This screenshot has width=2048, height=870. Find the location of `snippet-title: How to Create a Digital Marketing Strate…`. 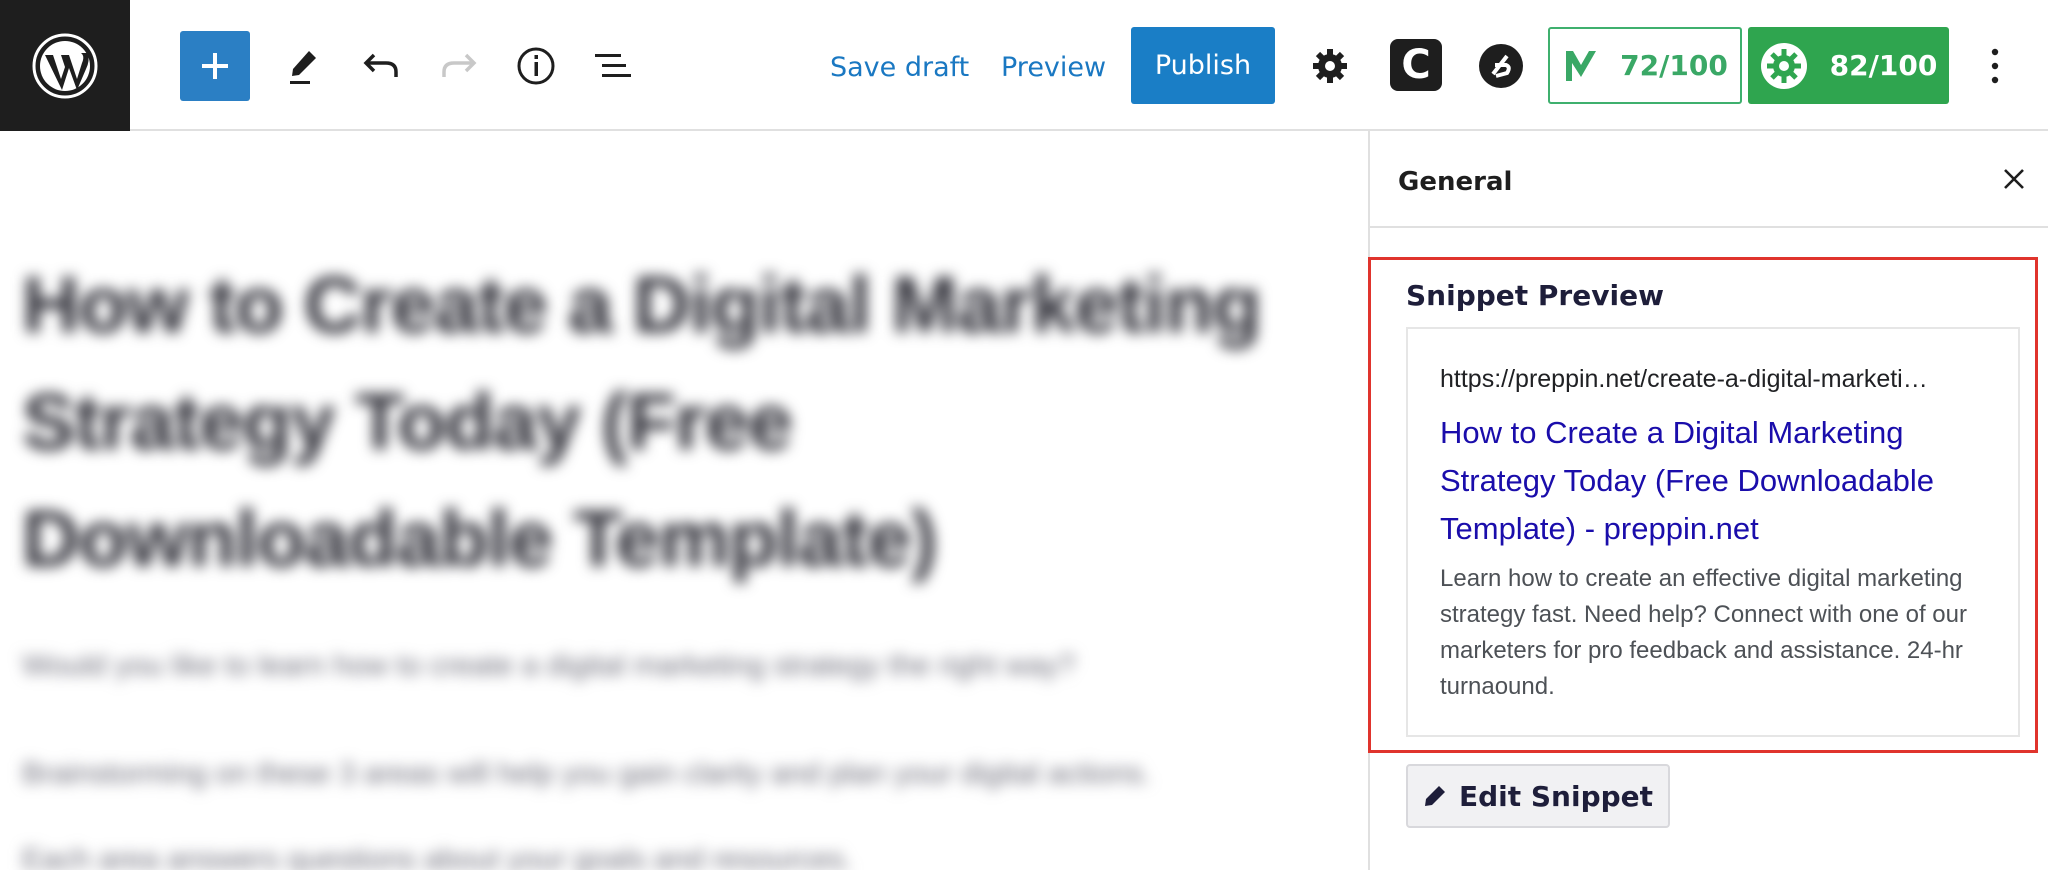

snippet-title: How to Create a Digital Marketing Strate… is located at coordinates (1687, 480).